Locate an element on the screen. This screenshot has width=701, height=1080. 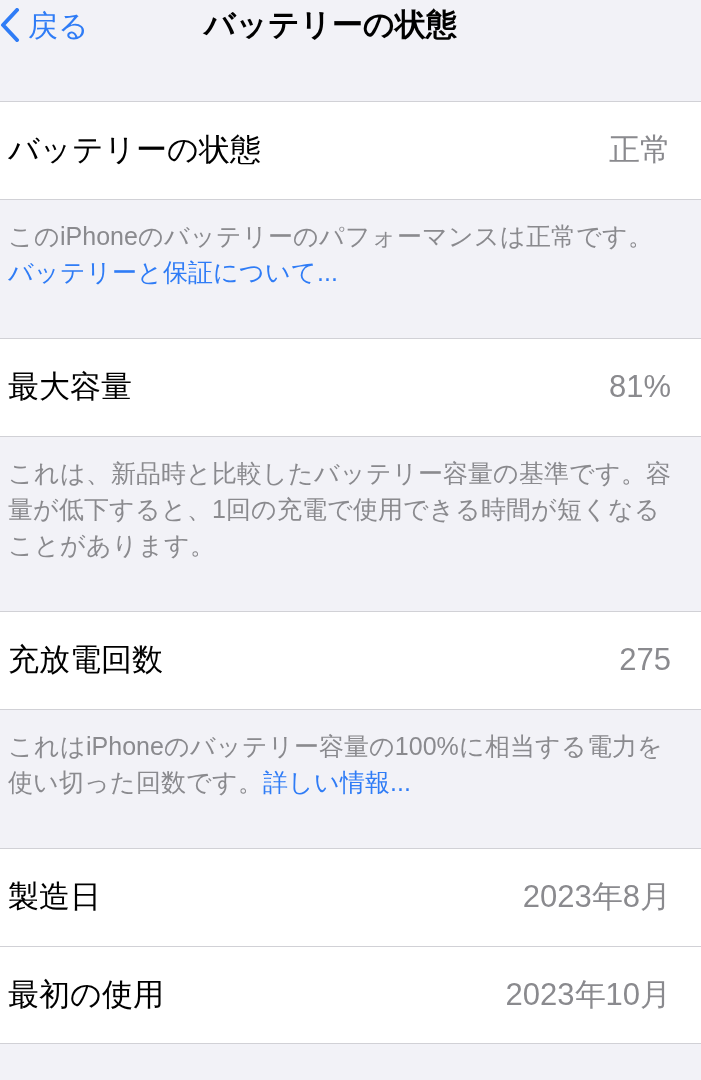
row-label: 製造日 is located at coordinates (54, 897).